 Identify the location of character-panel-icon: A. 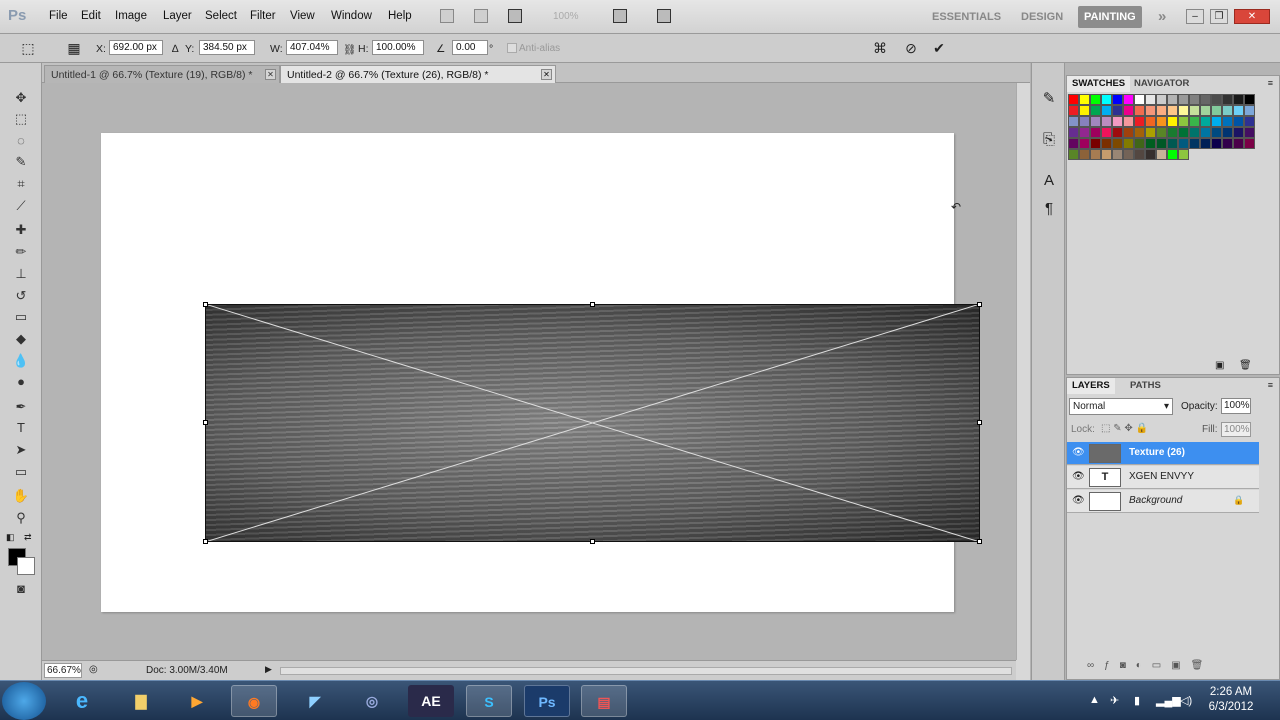
(1049, 181).